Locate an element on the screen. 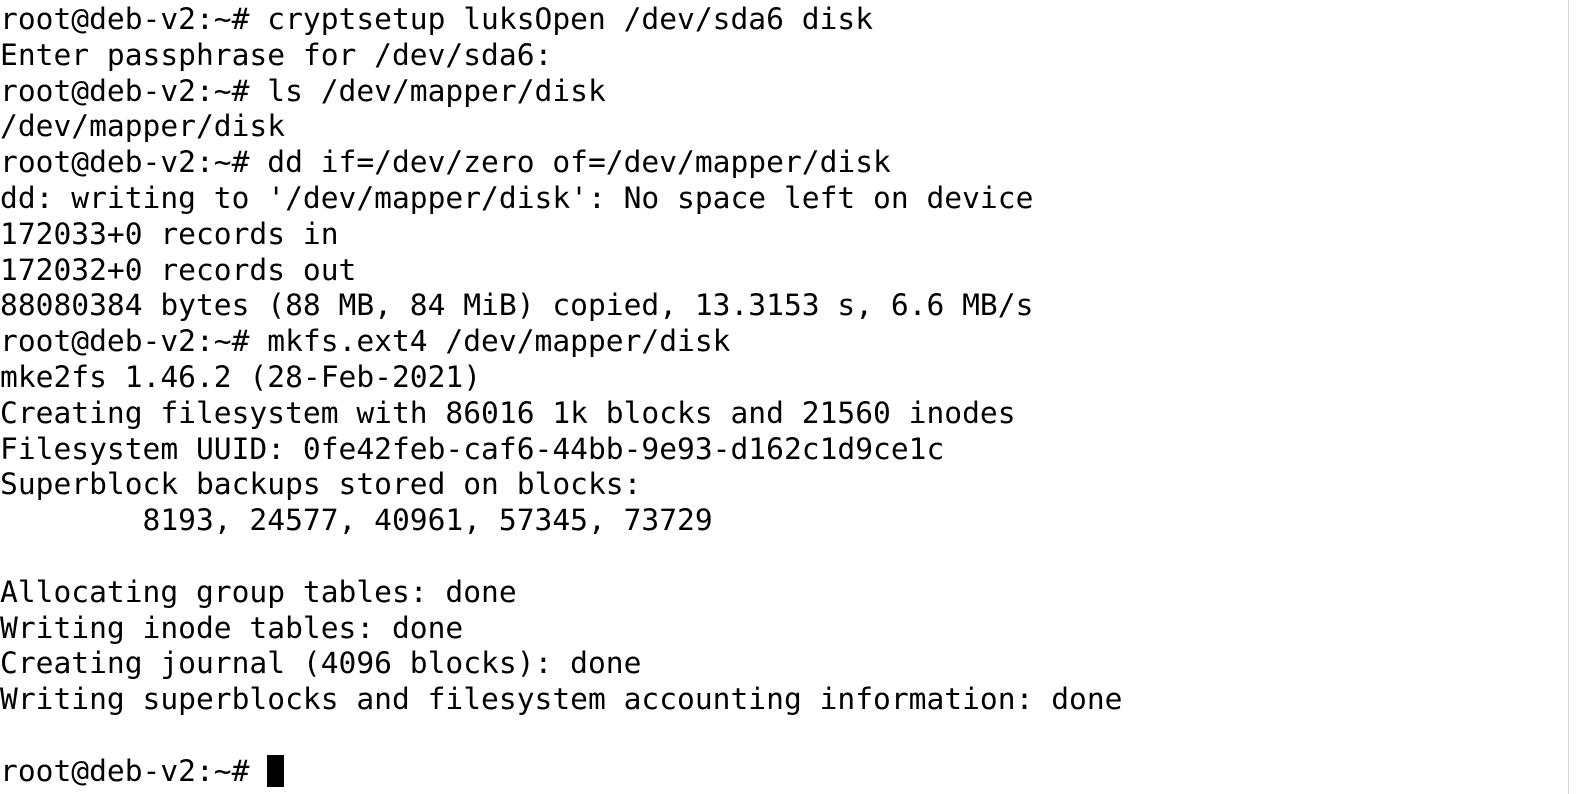 This screenshot has height=794, width=1578. terminal-line: Writing inode tables: done is located at coordinates (232, 627).